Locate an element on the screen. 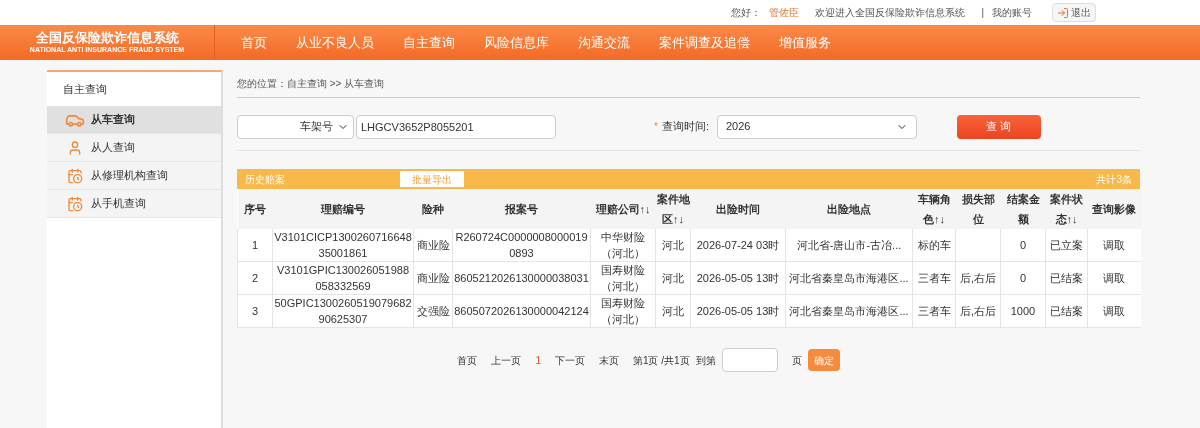 The image size is (1200, 428). sidebar-item: 从人查询 is located at coordinates (134, 148).